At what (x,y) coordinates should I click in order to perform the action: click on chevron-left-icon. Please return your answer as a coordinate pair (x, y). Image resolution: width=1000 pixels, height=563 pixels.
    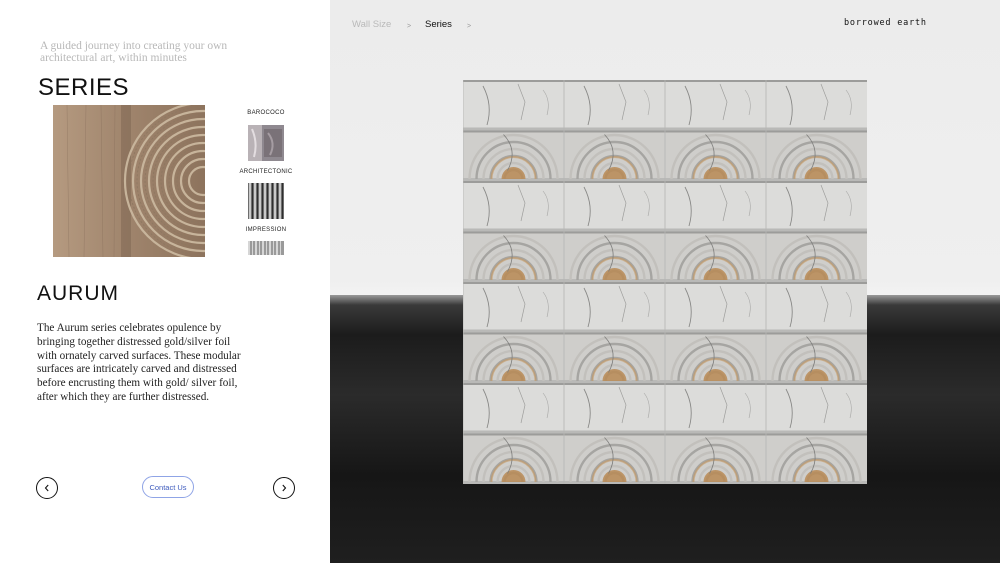
    Looking at the image, I should click on (46, 488).